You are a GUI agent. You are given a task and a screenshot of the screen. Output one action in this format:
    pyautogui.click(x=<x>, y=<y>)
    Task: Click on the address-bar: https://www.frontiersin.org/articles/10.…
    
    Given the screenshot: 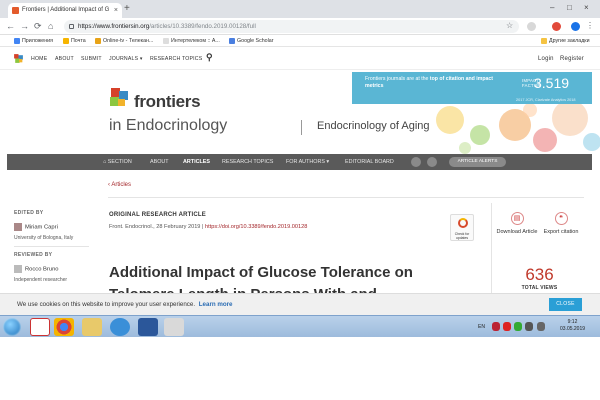 What is the action you would take?
    pyautogui.click(x=291, y=26)
    